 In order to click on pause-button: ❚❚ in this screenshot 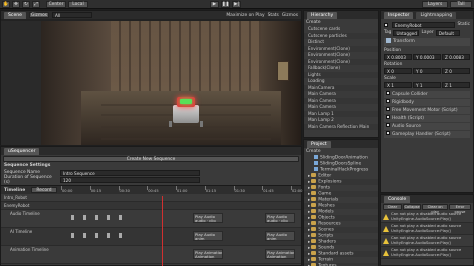, I will do `click(225, 4)`.